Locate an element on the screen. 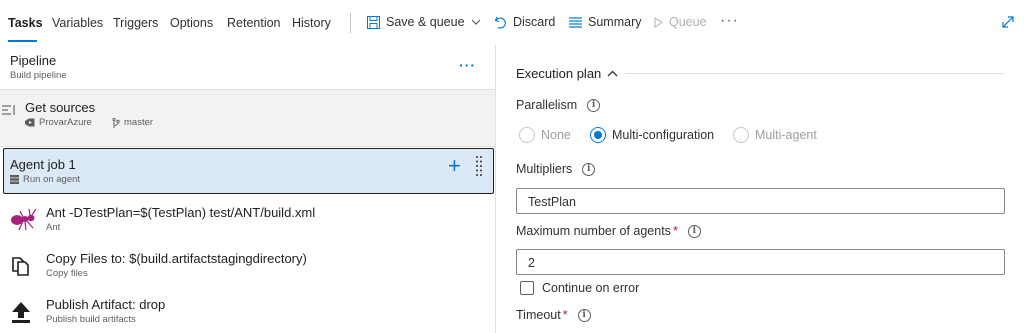 Image resolution: width=1024 pixels, height=333 pixels. save-queue-button: Save & queue is located at coordinates (424, 22).